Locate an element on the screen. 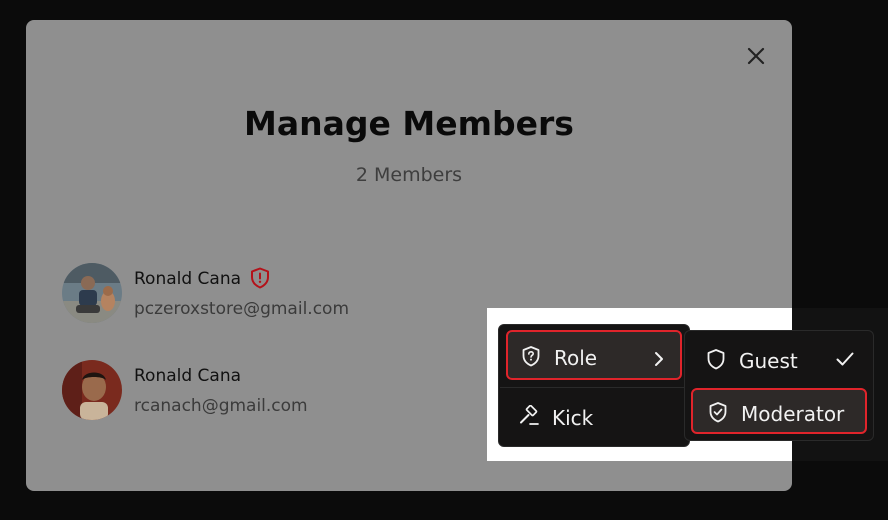  shield-question-icon is located at coordinates (531, 356).